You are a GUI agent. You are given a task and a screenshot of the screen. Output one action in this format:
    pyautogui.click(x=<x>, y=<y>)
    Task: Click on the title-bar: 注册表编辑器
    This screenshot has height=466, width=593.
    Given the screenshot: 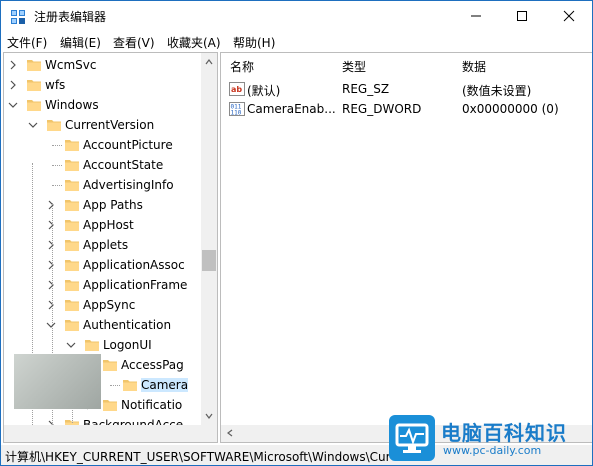 What is the action you would take?
    pyautogui.click(x=296, y=16)
    